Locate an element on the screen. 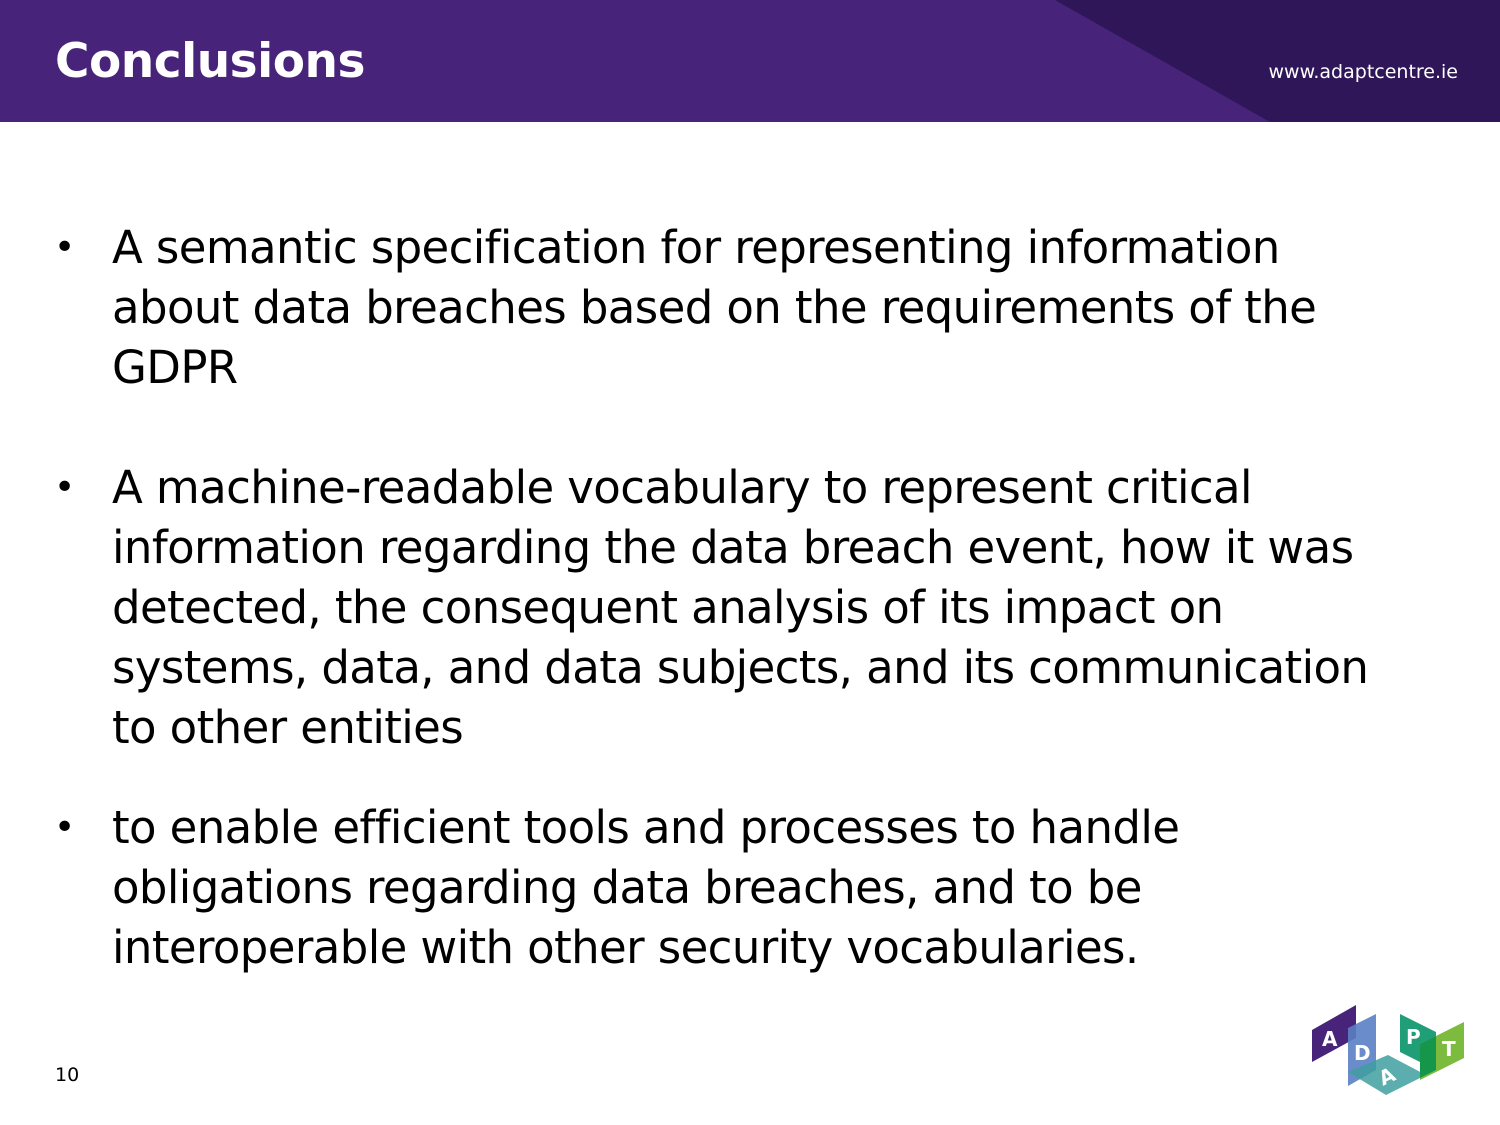 This screenshot has height=1125, width=1500. svg-text: D is located at coordinates (1362, 1053).